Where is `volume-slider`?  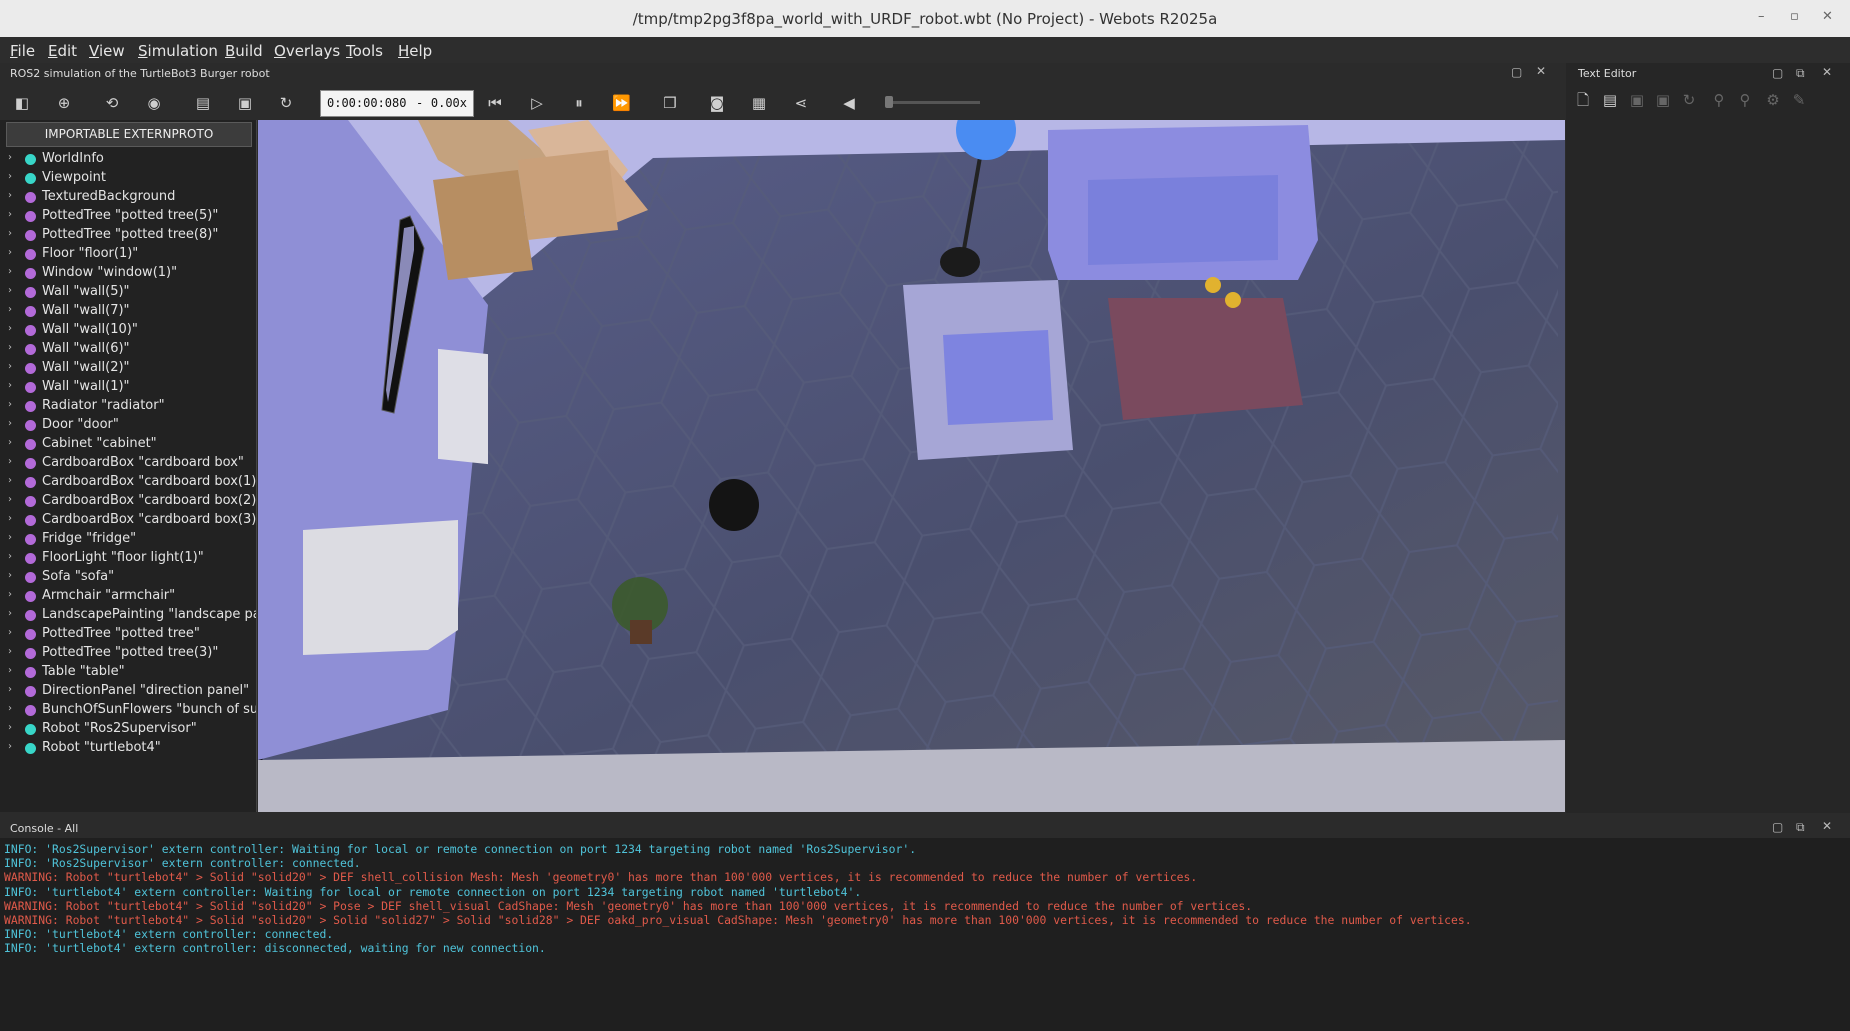 volume-slider is located at coordinates (932, 102).